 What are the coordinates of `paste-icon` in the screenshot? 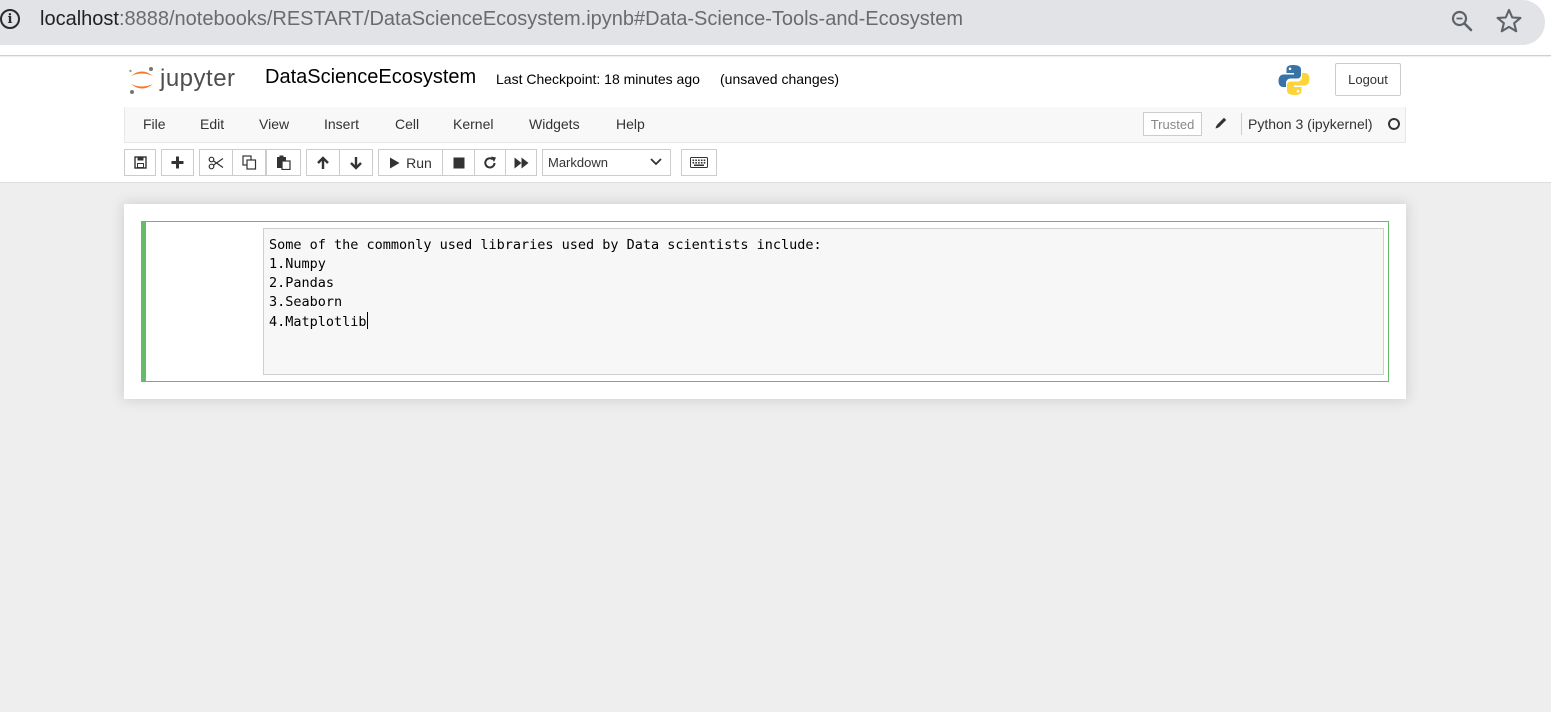 It's located at (284, 162).